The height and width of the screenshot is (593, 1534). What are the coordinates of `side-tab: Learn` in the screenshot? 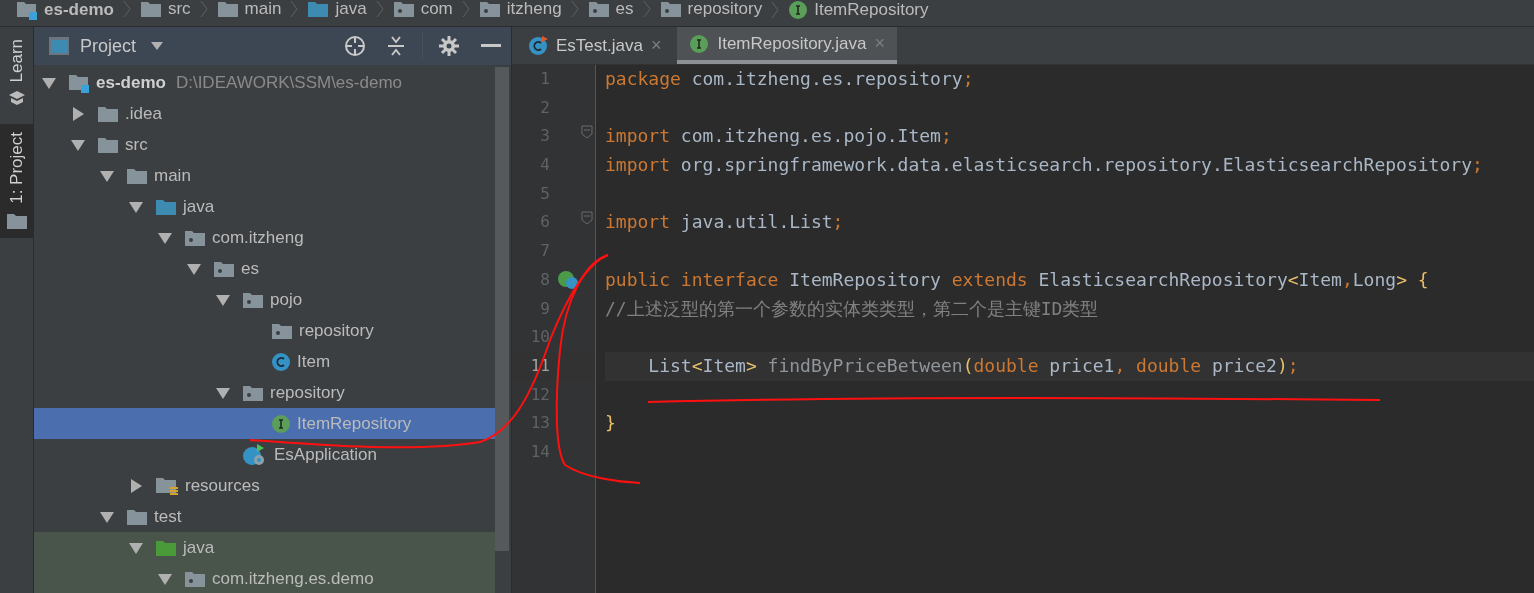 It's located at (16, 73).